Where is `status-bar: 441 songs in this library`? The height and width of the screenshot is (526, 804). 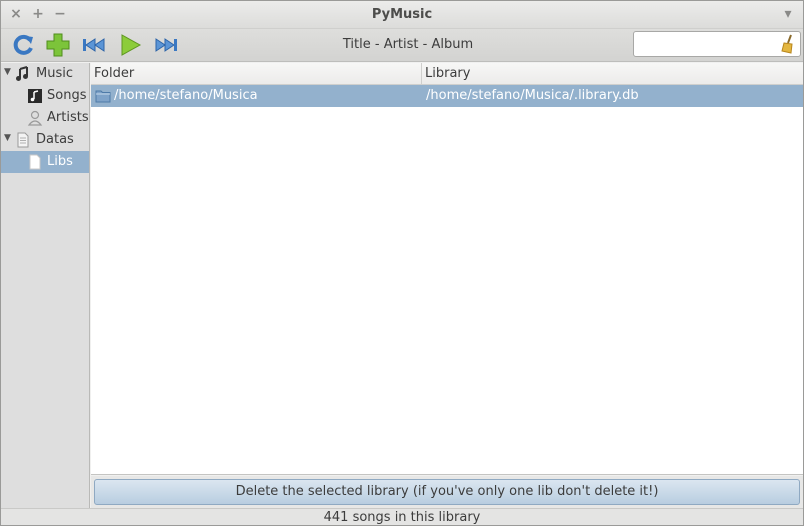 status-bar: 441 songs in this library is located at coordinates (402, 516).